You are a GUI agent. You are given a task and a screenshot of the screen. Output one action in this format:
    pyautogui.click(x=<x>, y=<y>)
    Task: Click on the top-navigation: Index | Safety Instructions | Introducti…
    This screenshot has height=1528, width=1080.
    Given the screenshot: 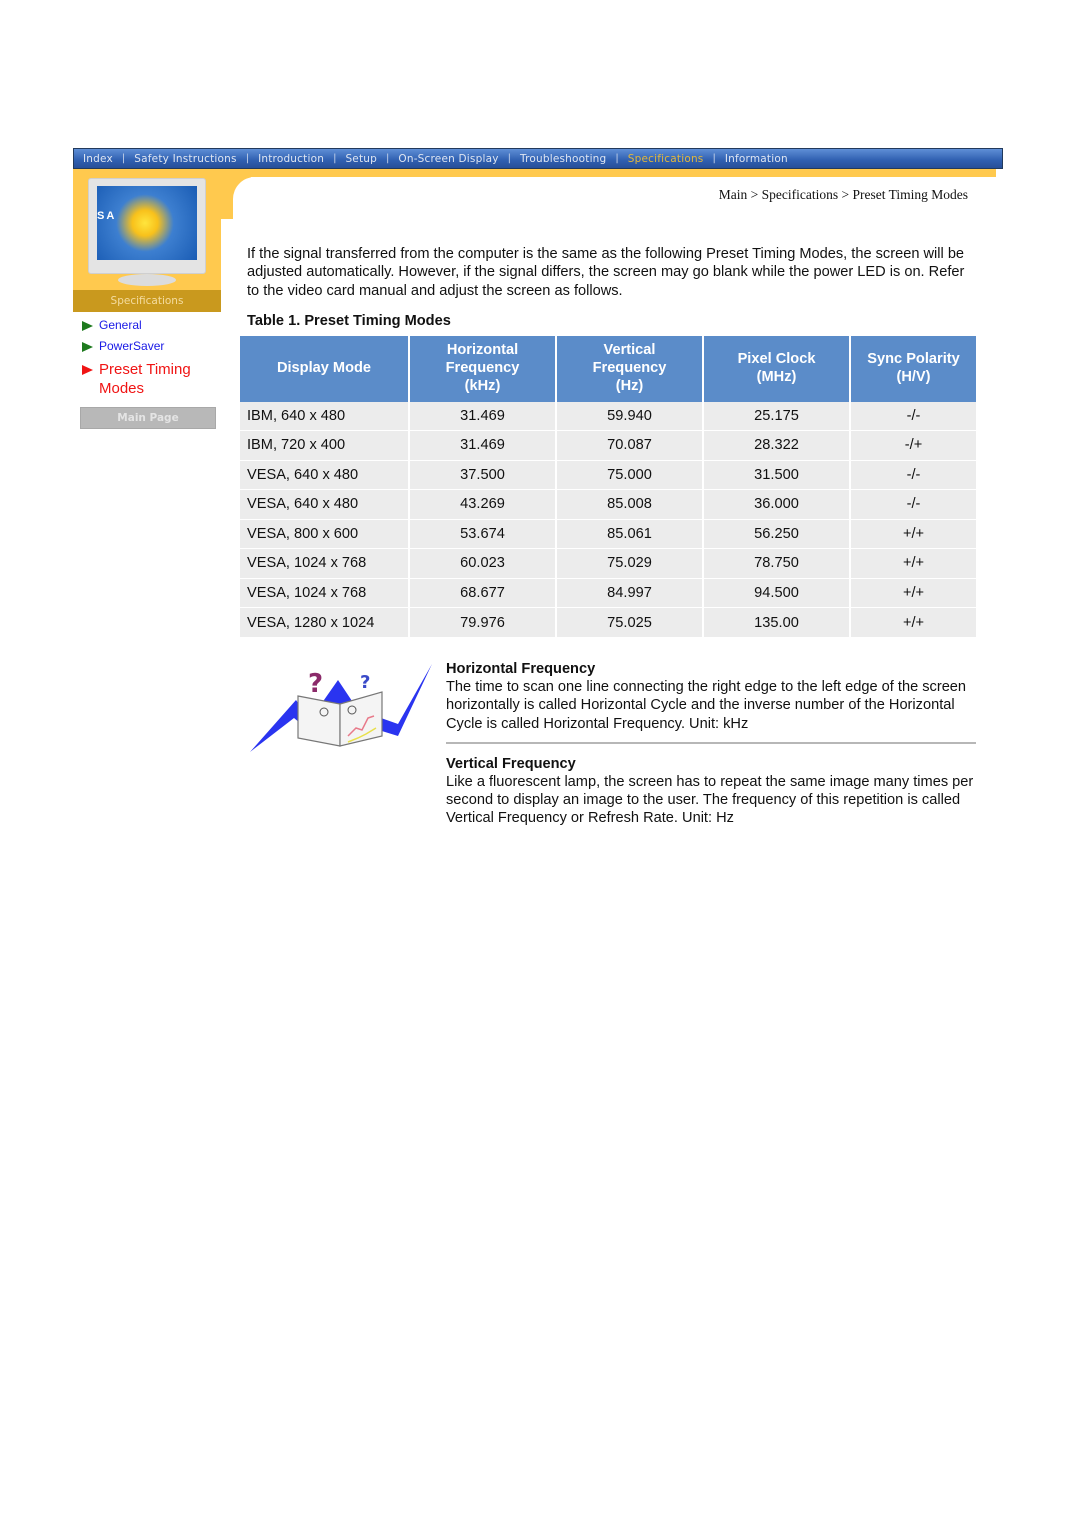 What is the action you would take?
    pyautogui.click(x=538, y=158)
    